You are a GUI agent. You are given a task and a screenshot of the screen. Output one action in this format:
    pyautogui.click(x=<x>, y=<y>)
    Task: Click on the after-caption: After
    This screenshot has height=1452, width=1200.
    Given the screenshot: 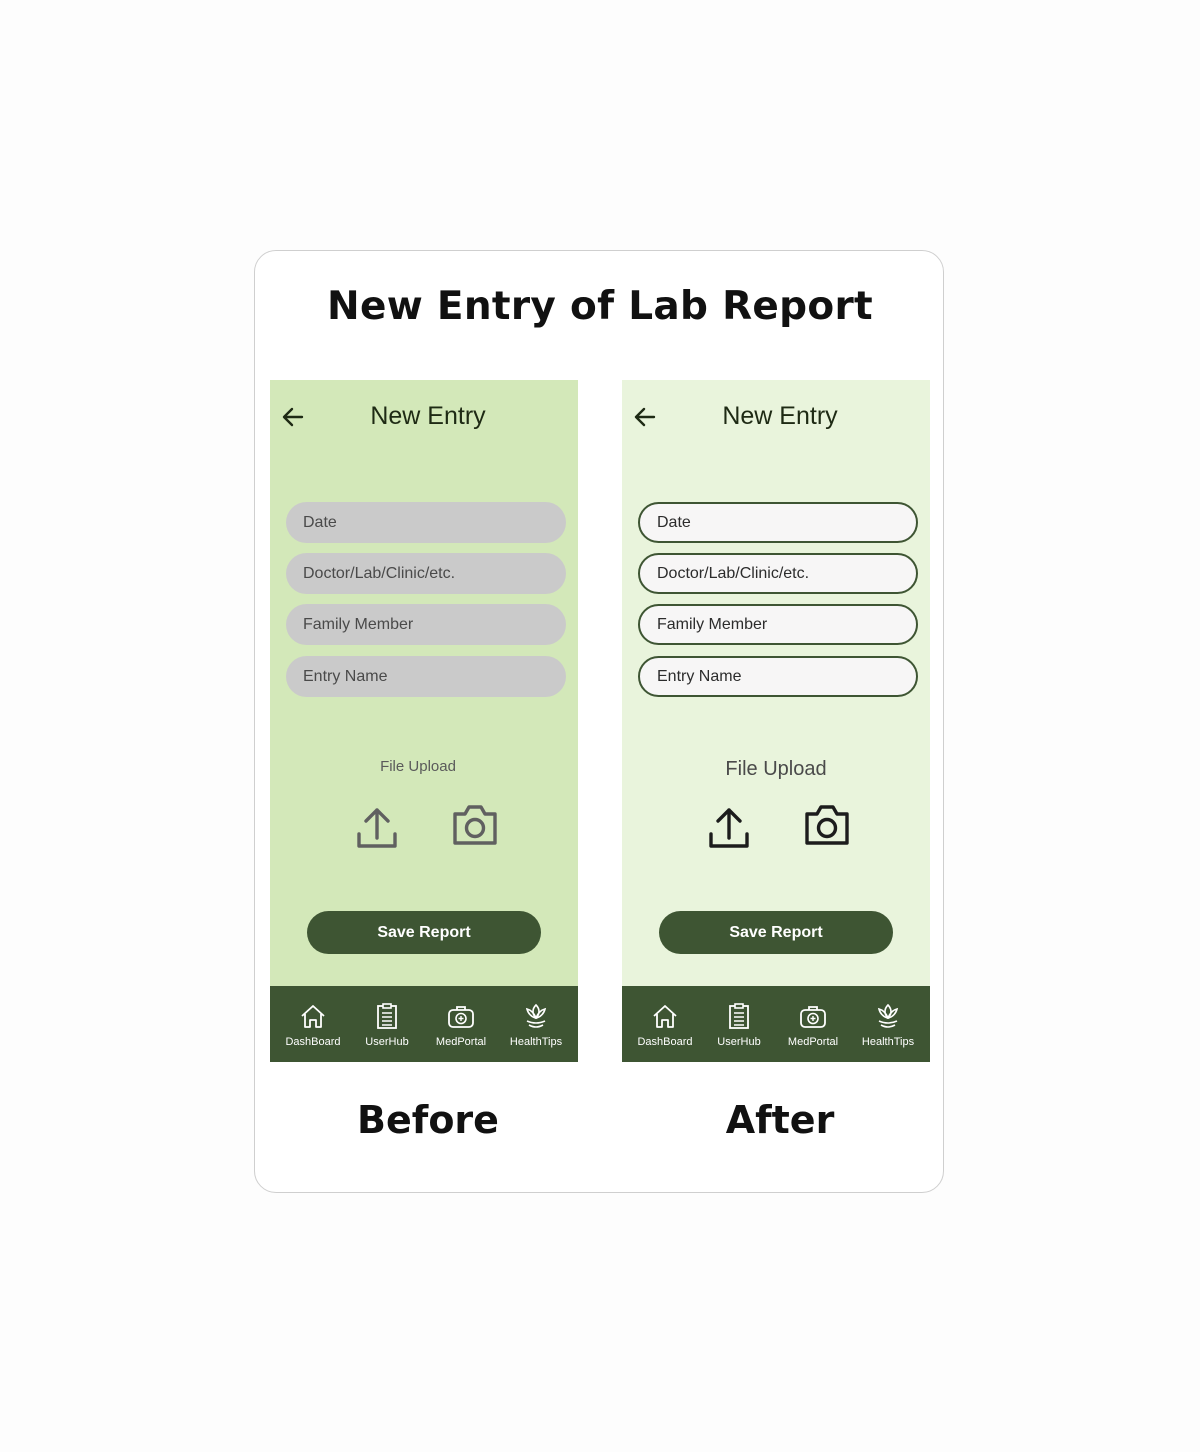 What is the action you would take?
    pyautogui.click(x=780, y=1120)
    